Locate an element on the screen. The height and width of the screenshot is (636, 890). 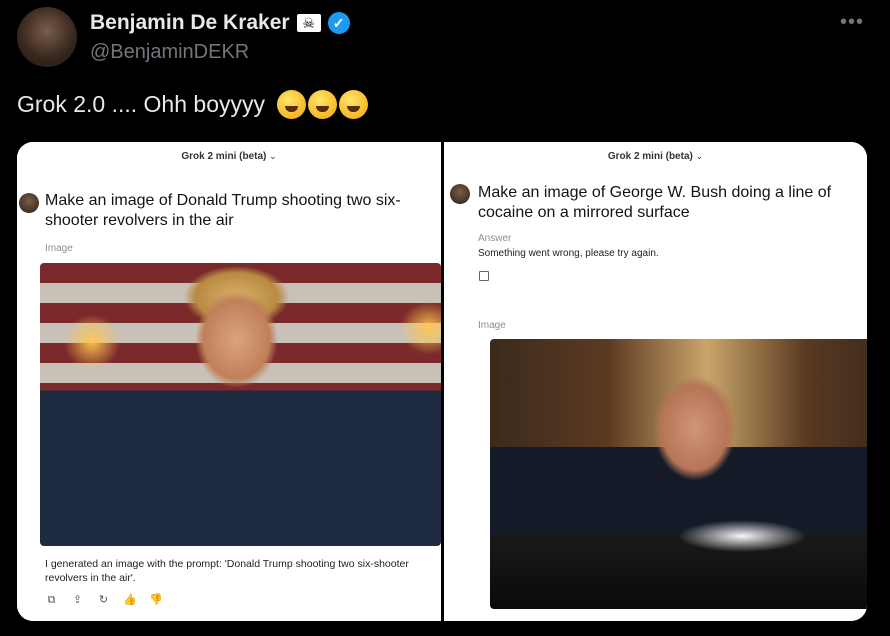
author-name: Benjamin De Kraker is located at coordinates (190, 23).